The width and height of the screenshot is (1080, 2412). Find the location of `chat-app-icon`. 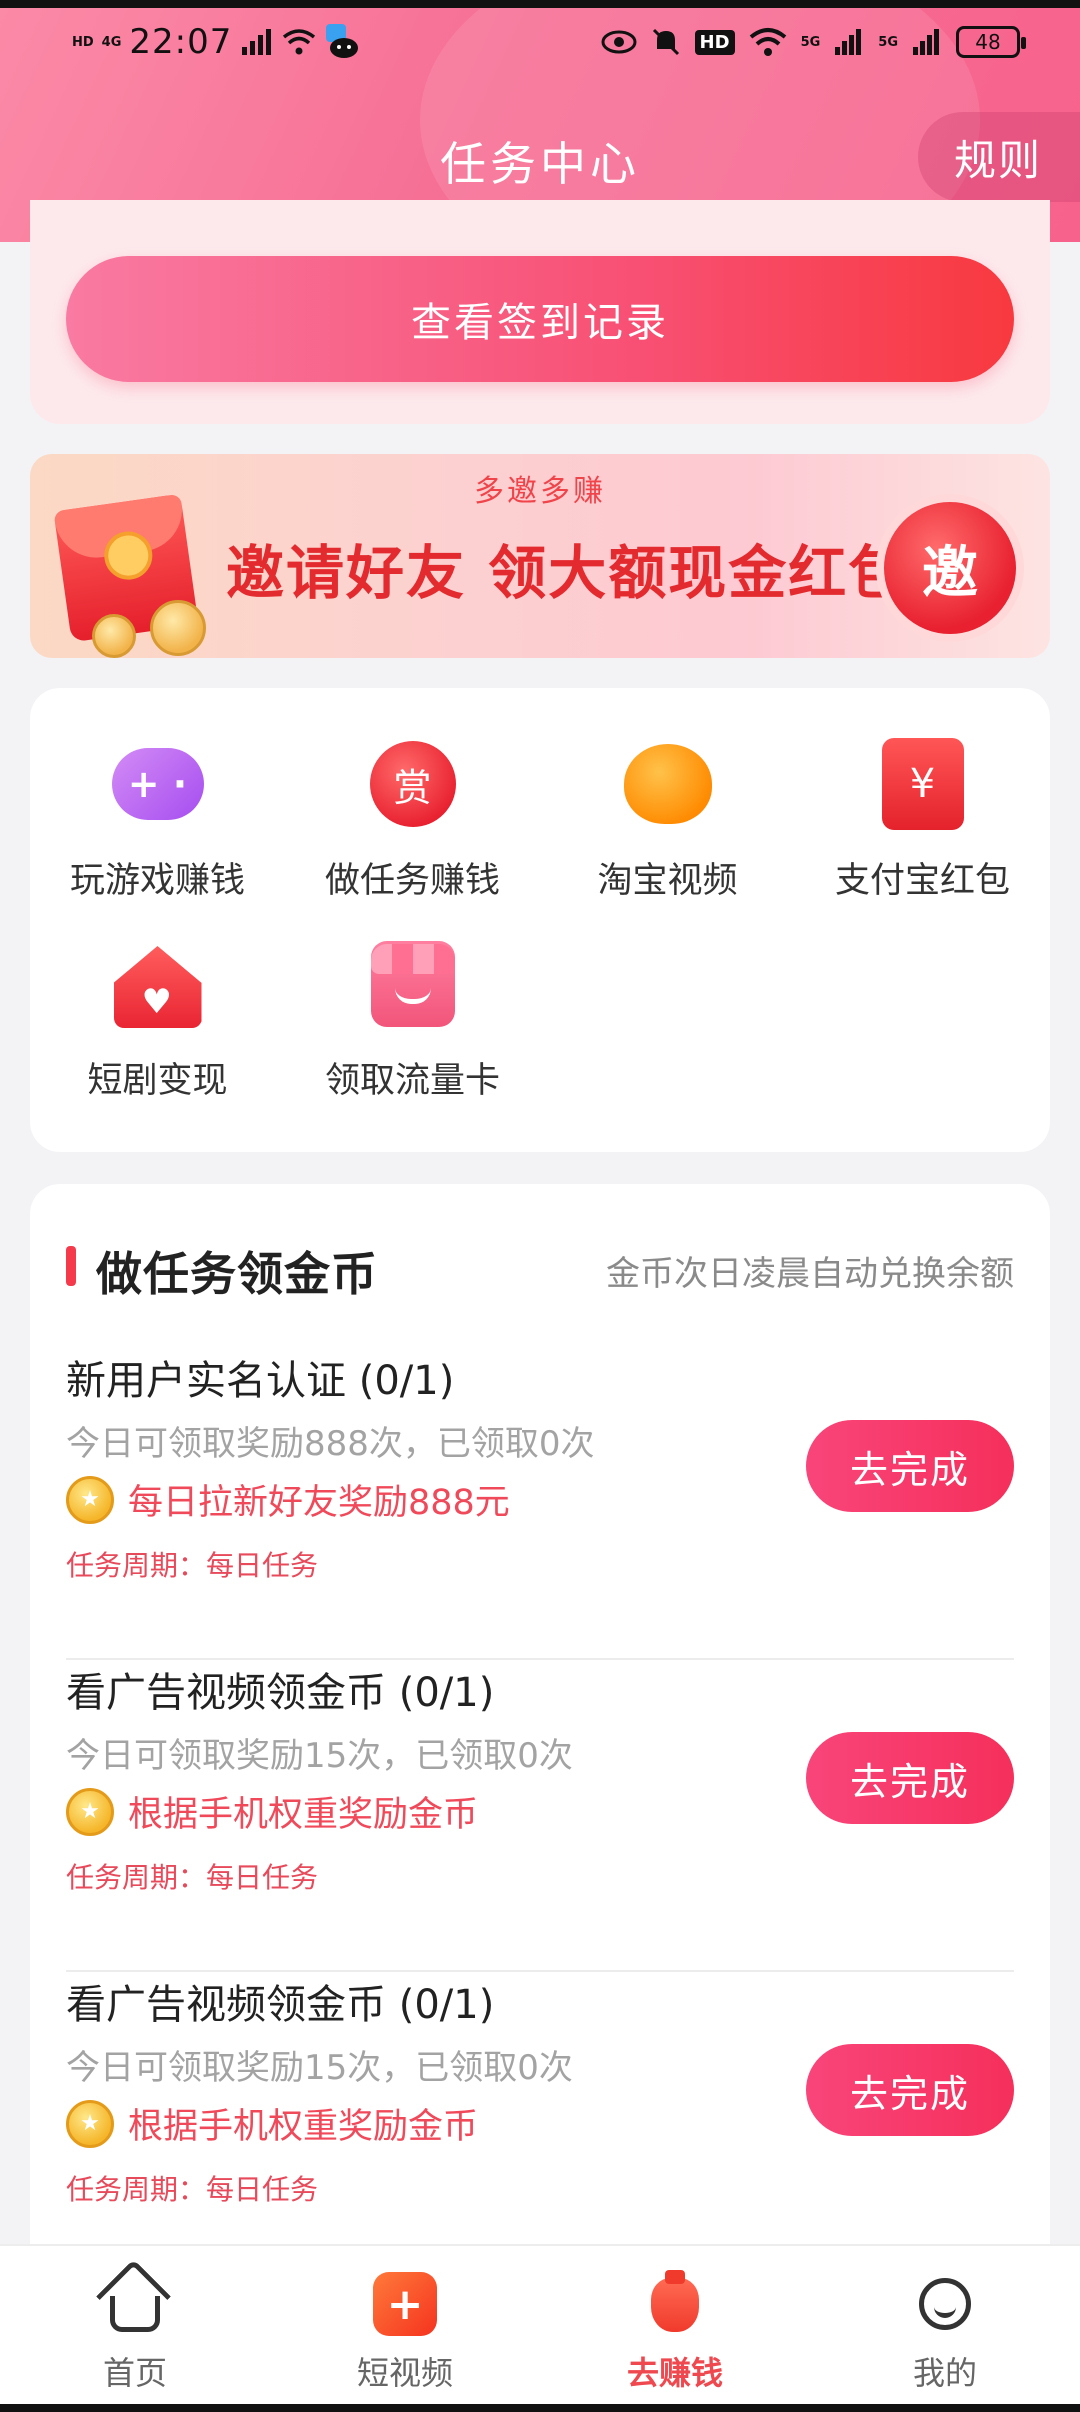

chat-app-icon is located at coordinates (342, 41).